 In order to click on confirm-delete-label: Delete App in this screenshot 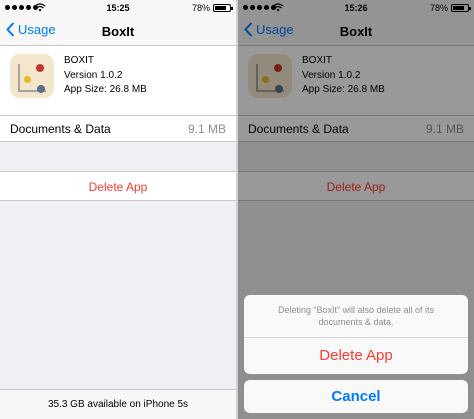, I will do `click(356, 355)`.